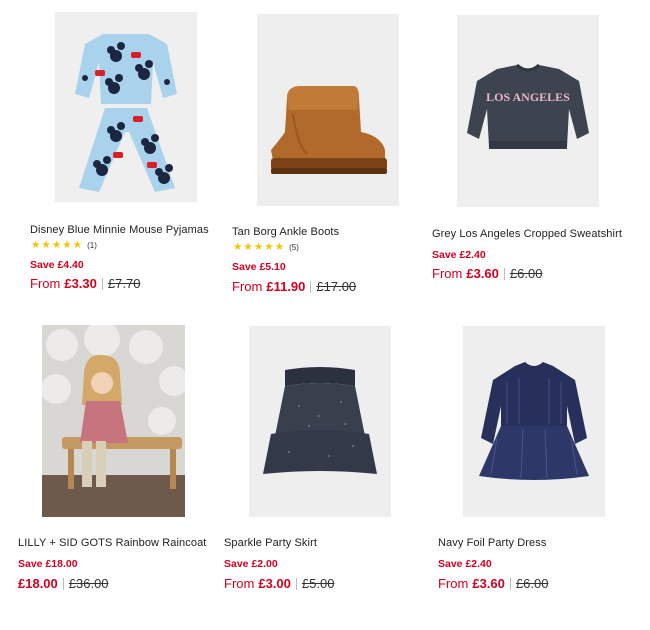 The height and width of the screenshot is (630, 650). Describe the element at coordinates (124, 283) in the screenshot. I see `original-price: £7.70` at that location.